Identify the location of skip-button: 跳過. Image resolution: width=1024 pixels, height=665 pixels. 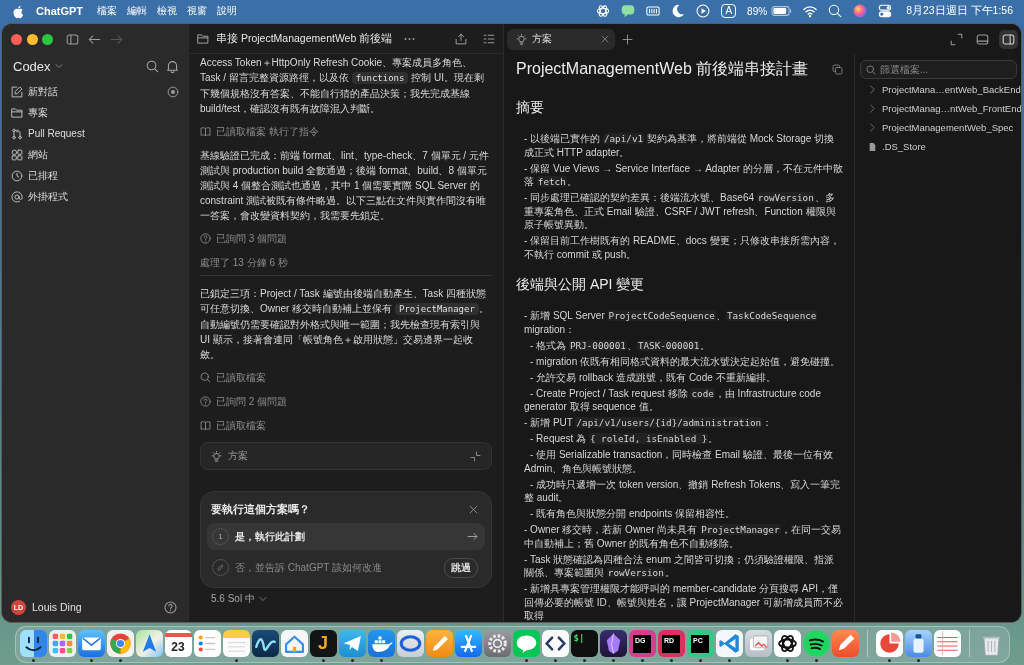
(461, 567).